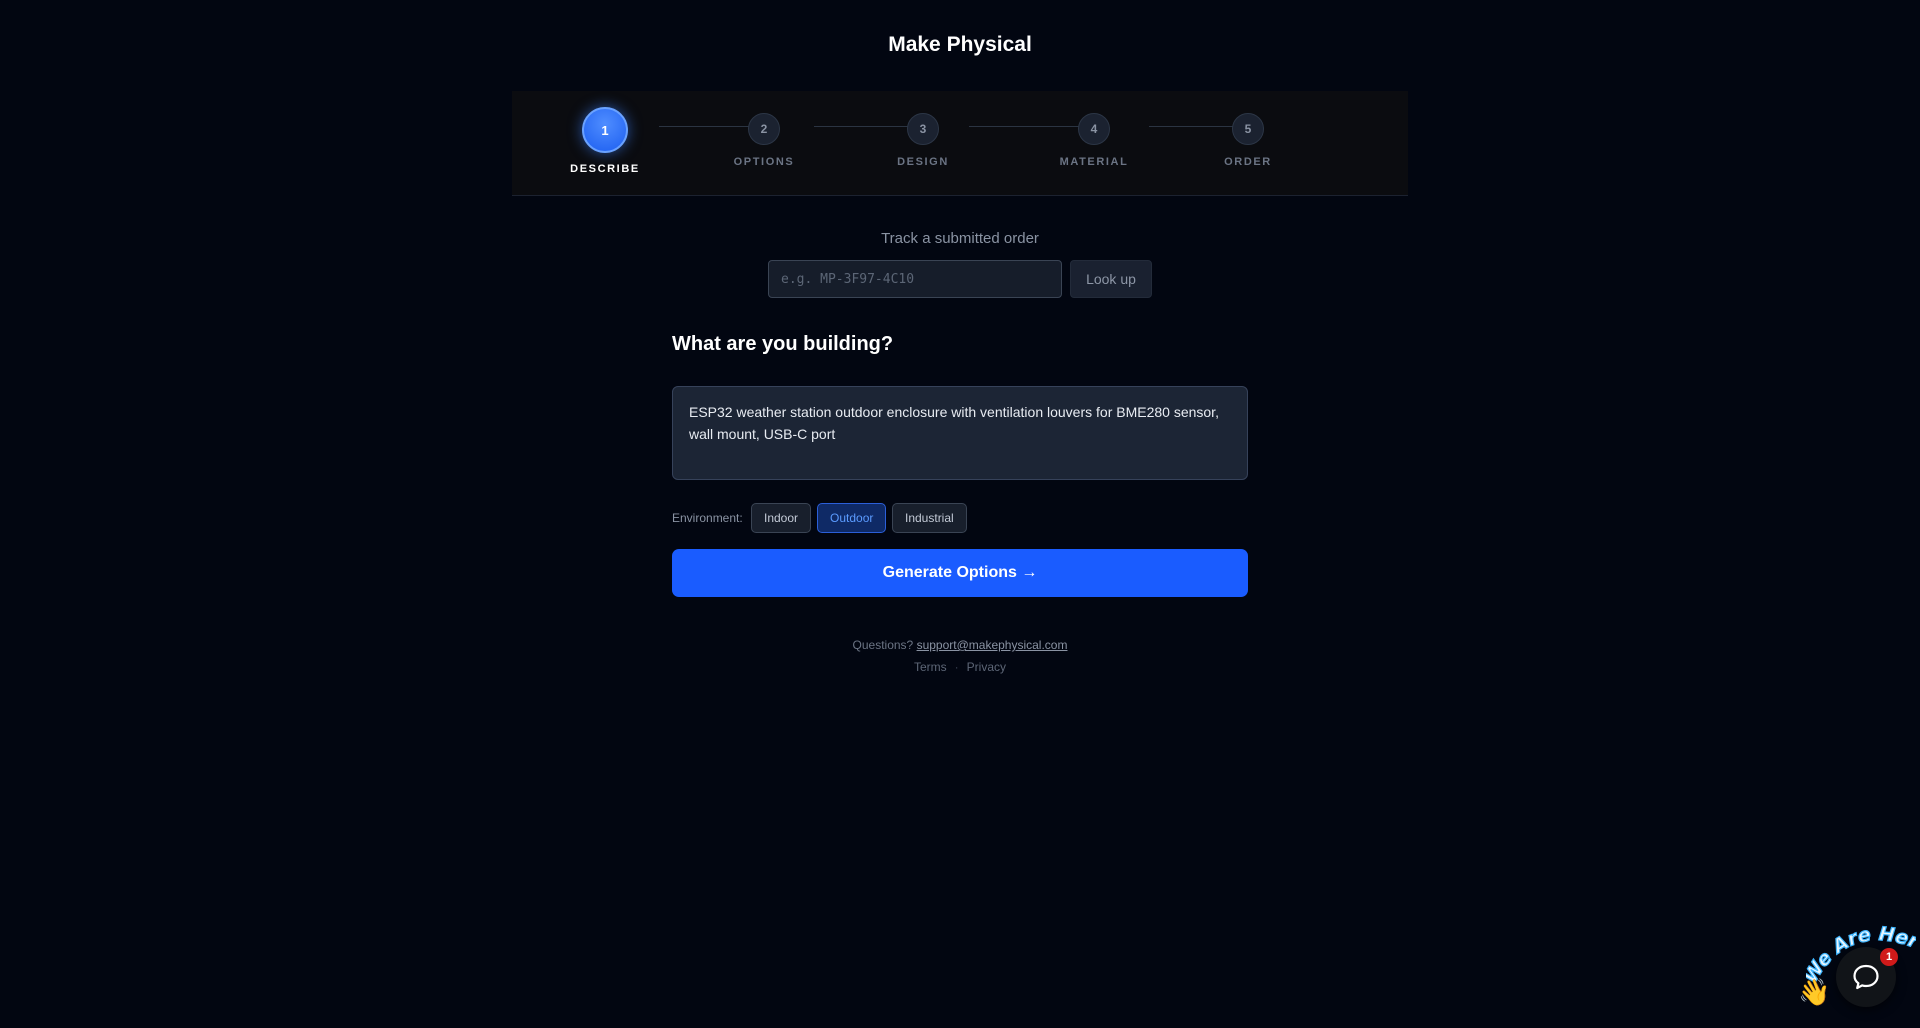 Image resolution: width=1920 pixels, height=1028 pixels. What do you see at coordinates (1248, 162) in the screenshot?
I see `step-label: ORDER` at bounding box center [1248, 162].